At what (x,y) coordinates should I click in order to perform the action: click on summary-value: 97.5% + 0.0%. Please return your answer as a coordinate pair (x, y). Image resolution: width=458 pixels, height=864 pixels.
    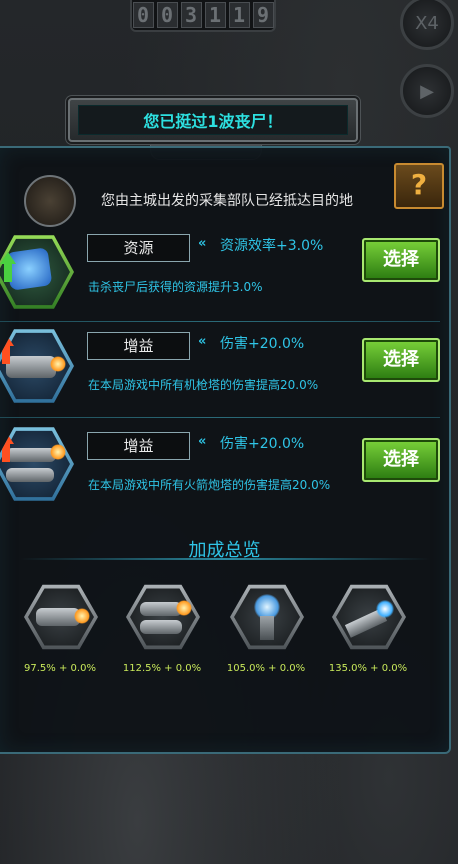
    Looking at the image, I should click on (60, 668).